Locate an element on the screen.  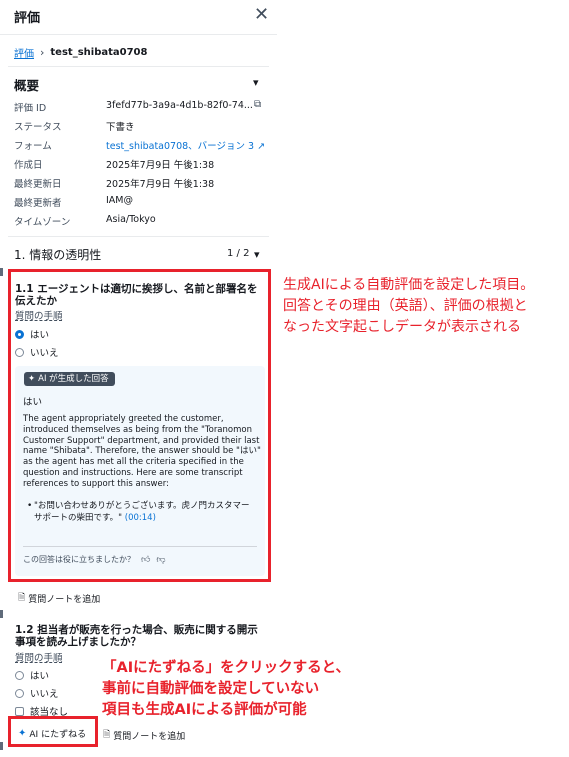
overview-label: 最終更新日 is located at coordinates (38, 184).